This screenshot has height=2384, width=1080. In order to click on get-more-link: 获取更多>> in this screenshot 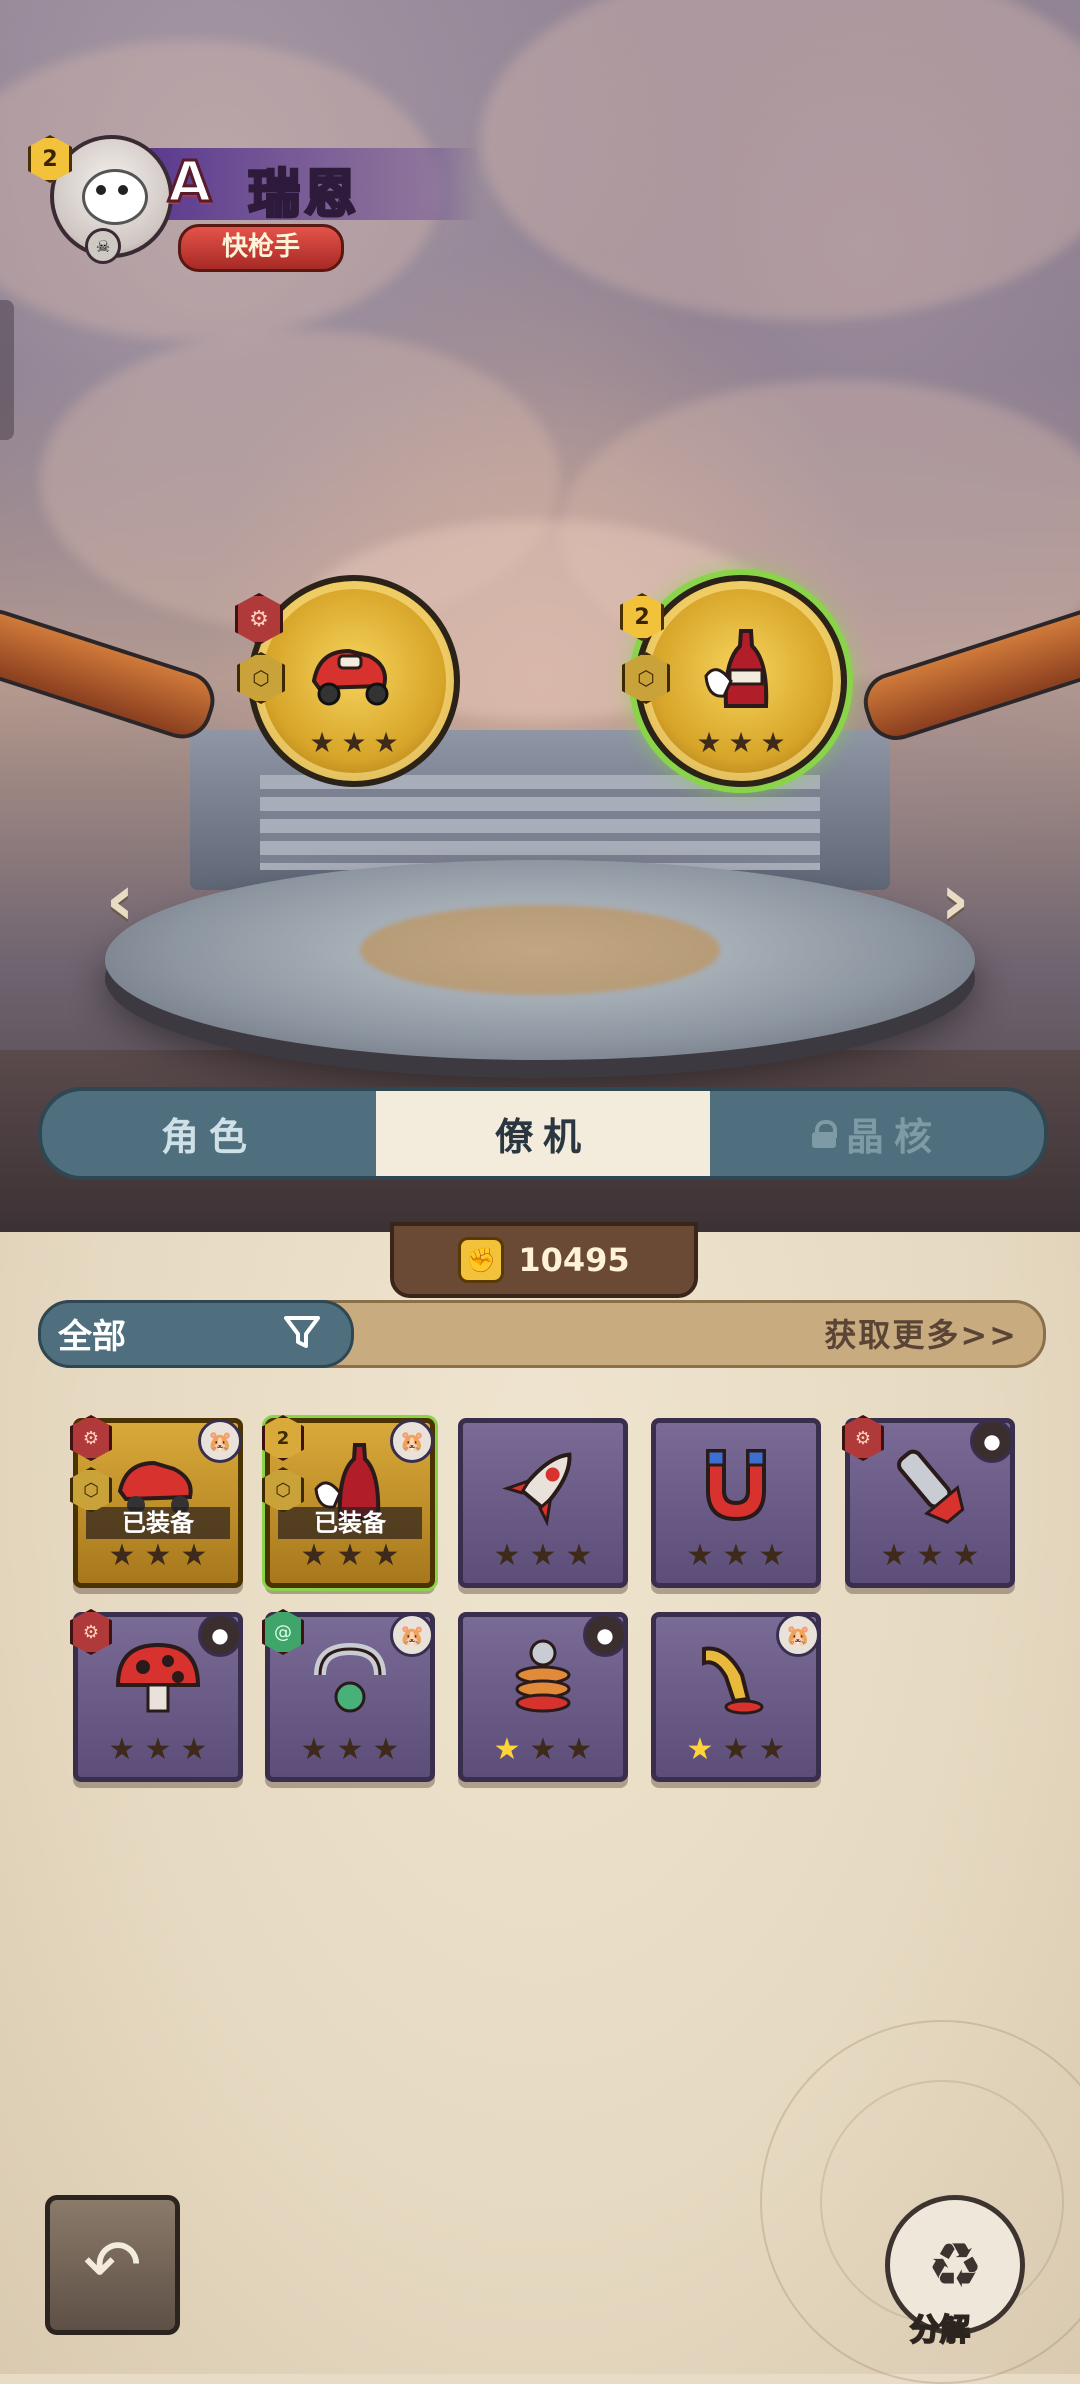, I will do `click(921, 1333)`.